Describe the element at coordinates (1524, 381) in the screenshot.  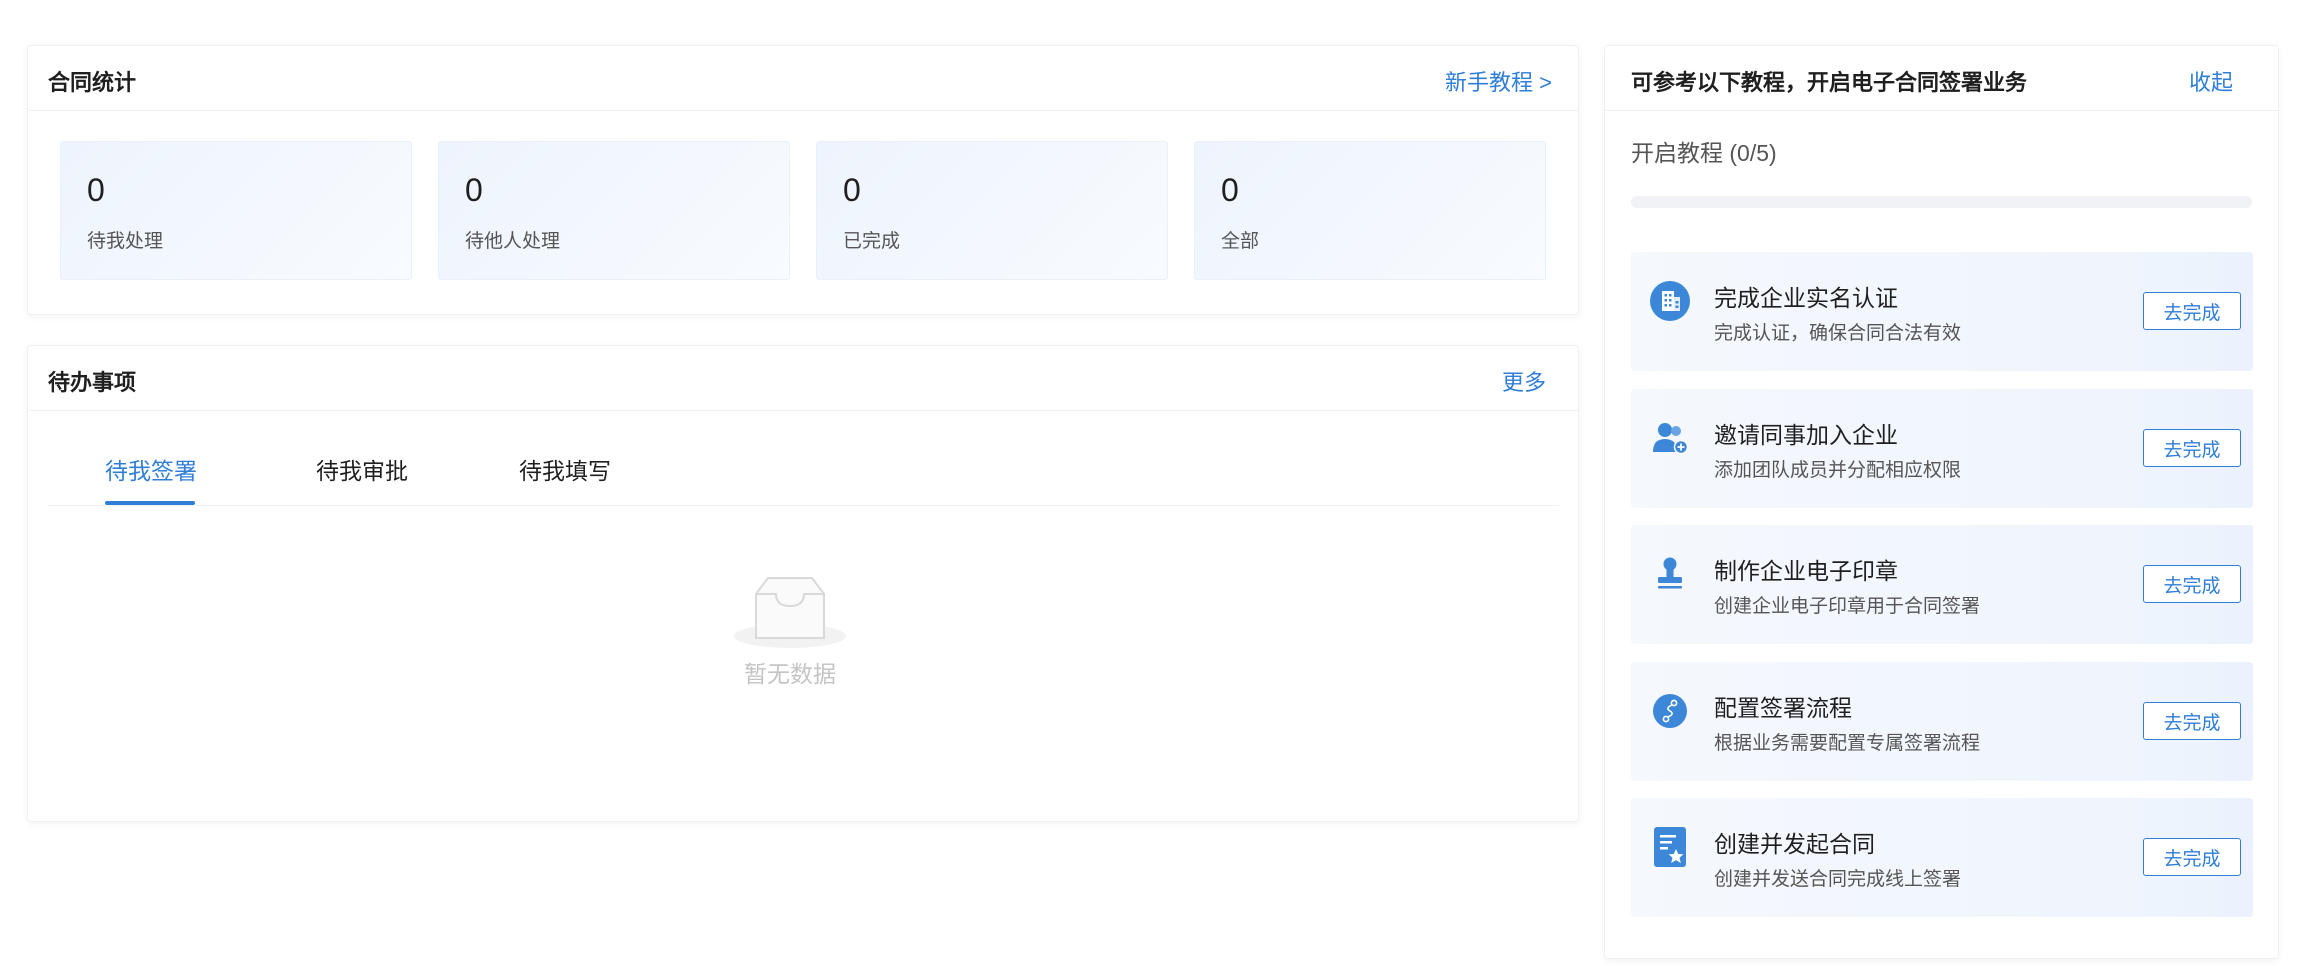
I see `more-link: 更多` at that location.